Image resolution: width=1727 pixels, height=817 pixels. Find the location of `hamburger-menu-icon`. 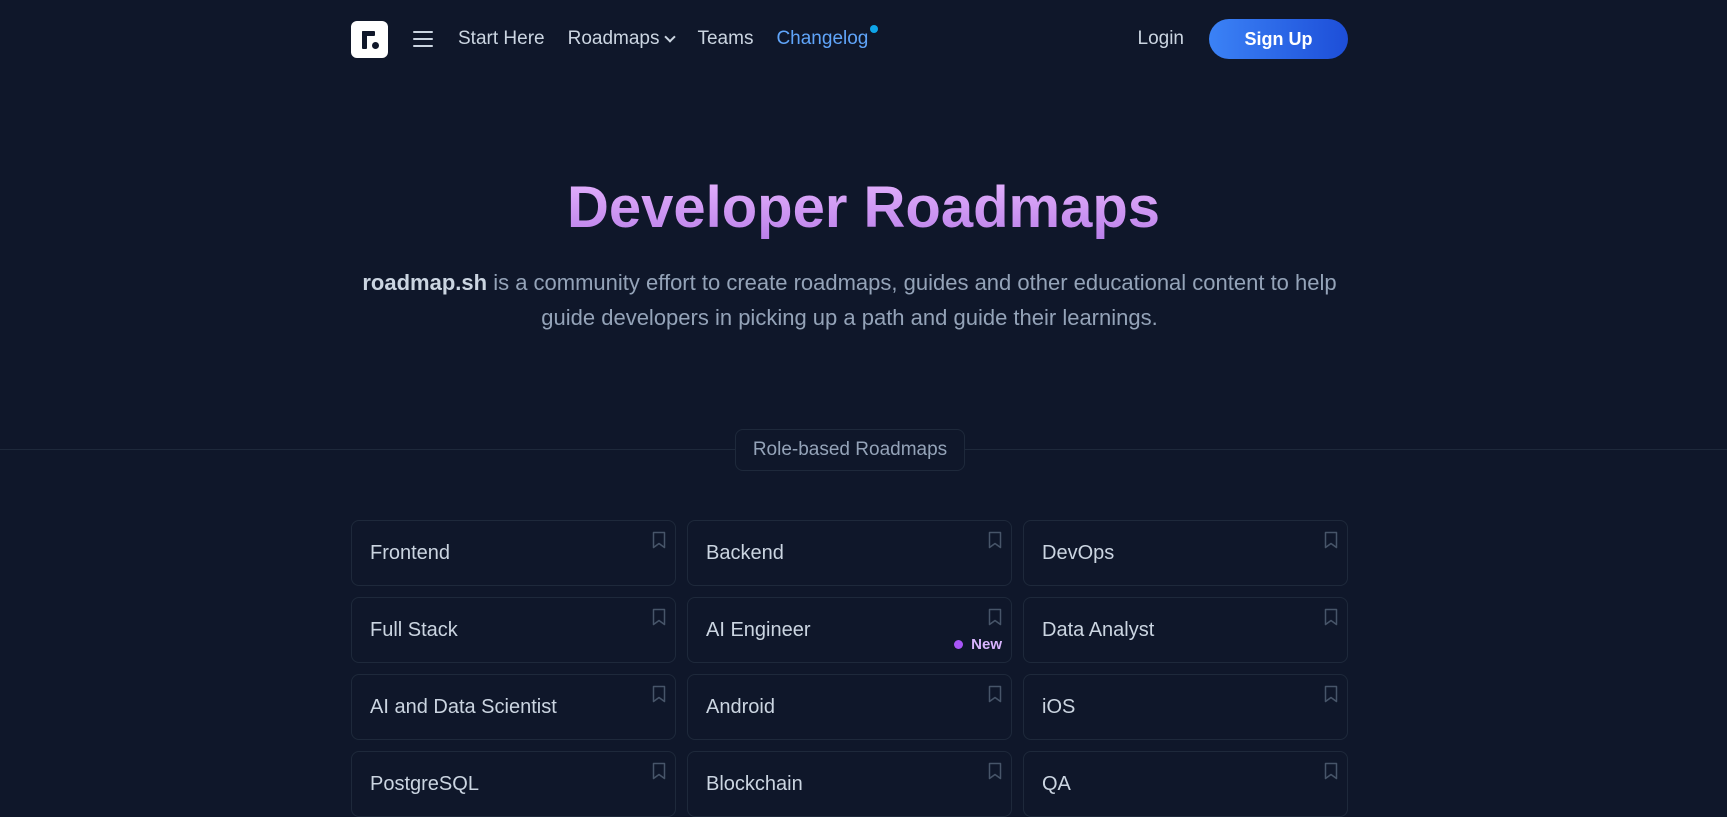

hamburger-menu-icon is located at coordinates (423, 39).